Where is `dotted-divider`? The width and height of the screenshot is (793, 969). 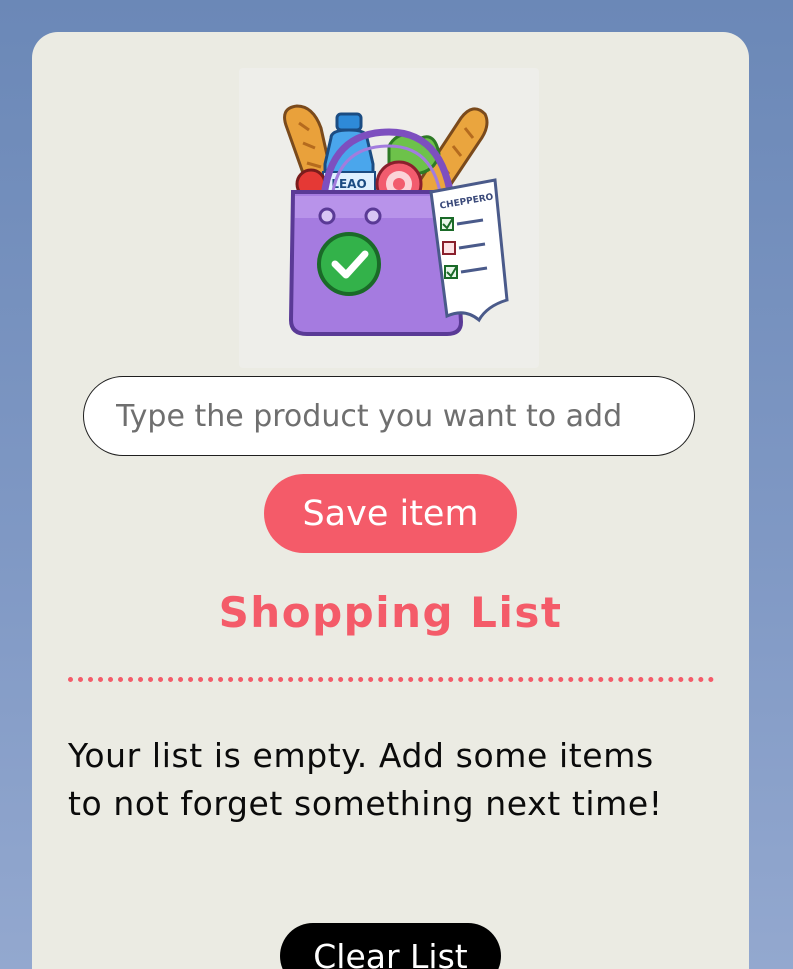 dotted-divider is located at coordinates (391, 679).